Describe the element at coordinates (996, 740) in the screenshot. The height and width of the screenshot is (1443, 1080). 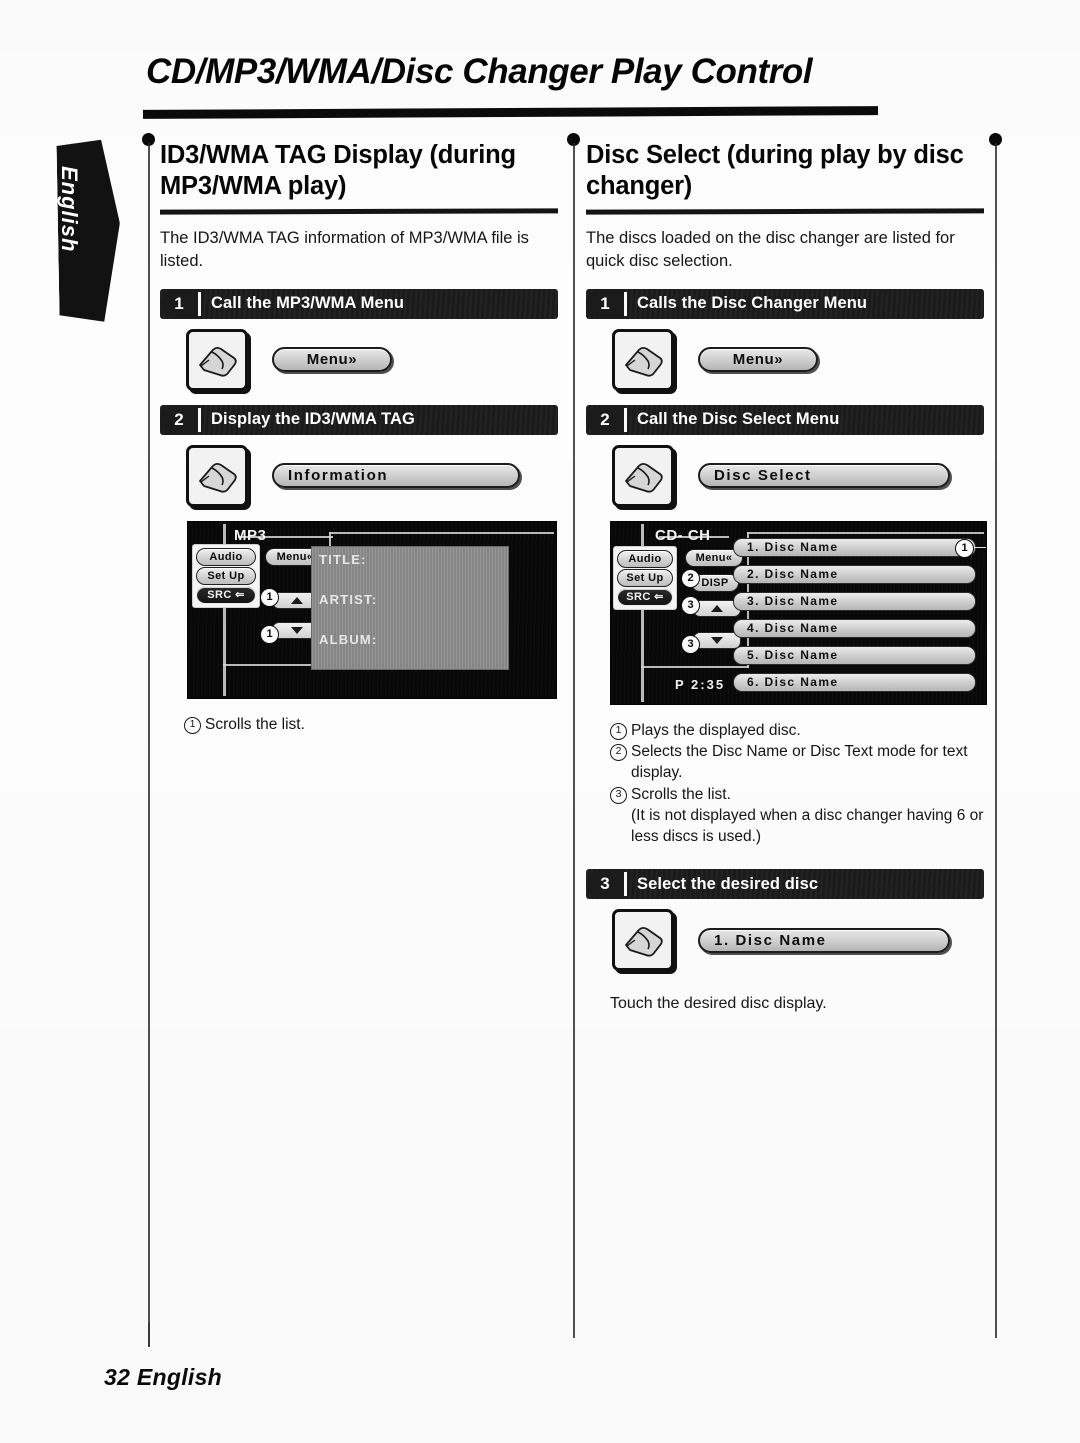
I see `column-rule-right` at that location.